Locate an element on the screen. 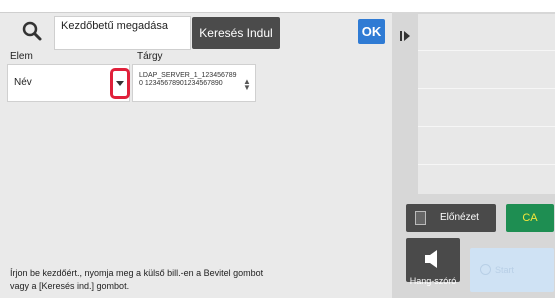 The height and width of the screenshot is (298, 555). speaker-label: Hang-szóró is located at coordinates (433, 281).